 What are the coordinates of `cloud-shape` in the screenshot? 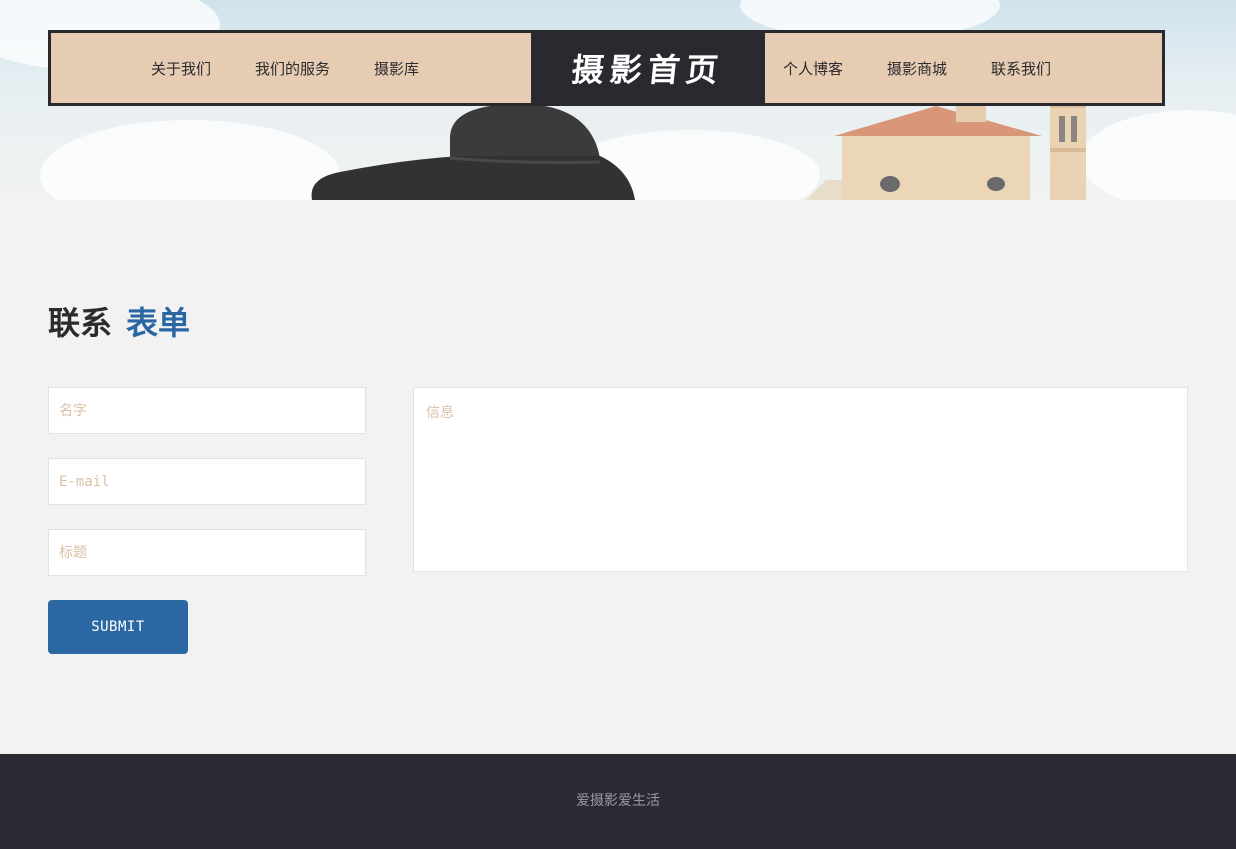 It's located at (190, 160).